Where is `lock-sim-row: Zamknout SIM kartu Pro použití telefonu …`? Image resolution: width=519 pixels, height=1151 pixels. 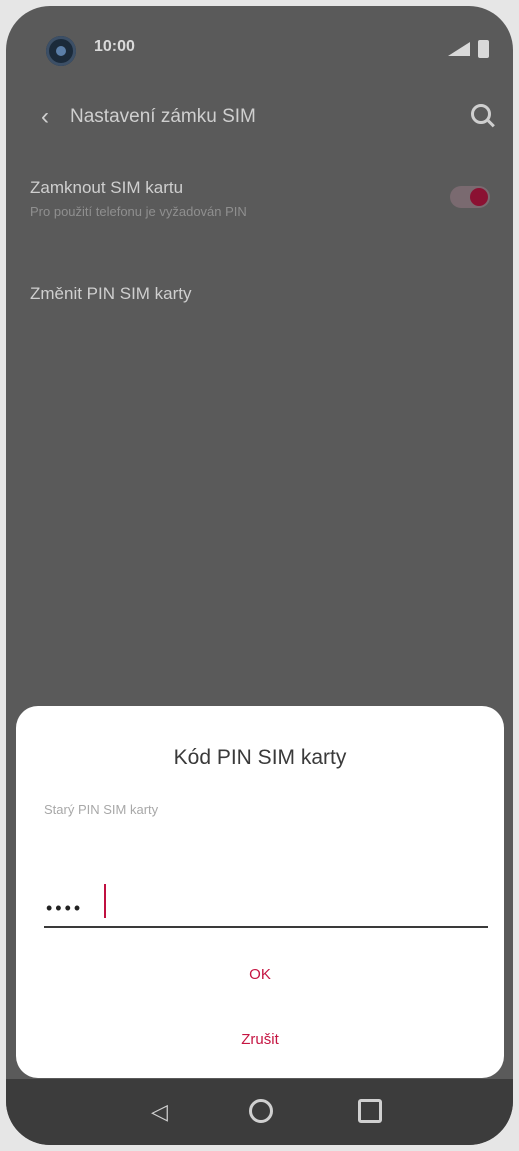 lock-sim-row: Zamknout SIM kartu Pro použití telefonu … is located at coordinates (260, 208).